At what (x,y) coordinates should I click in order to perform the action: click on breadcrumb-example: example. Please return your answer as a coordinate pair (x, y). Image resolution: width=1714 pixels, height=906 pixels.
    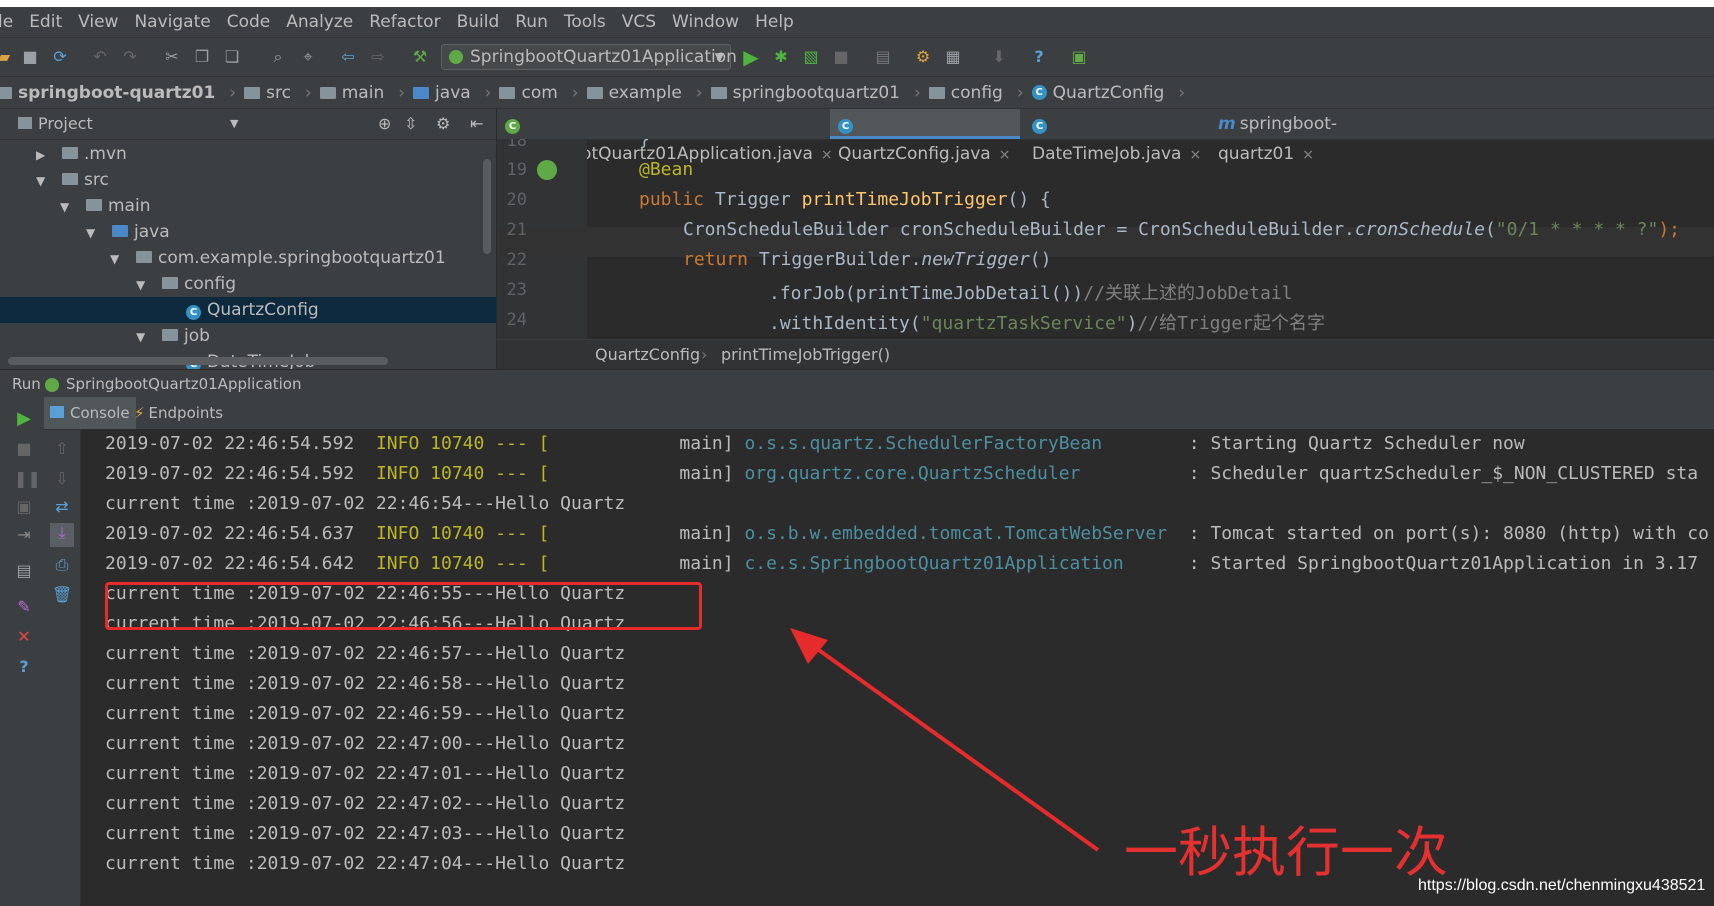
    Looking at the image, I should click on (634, 93).